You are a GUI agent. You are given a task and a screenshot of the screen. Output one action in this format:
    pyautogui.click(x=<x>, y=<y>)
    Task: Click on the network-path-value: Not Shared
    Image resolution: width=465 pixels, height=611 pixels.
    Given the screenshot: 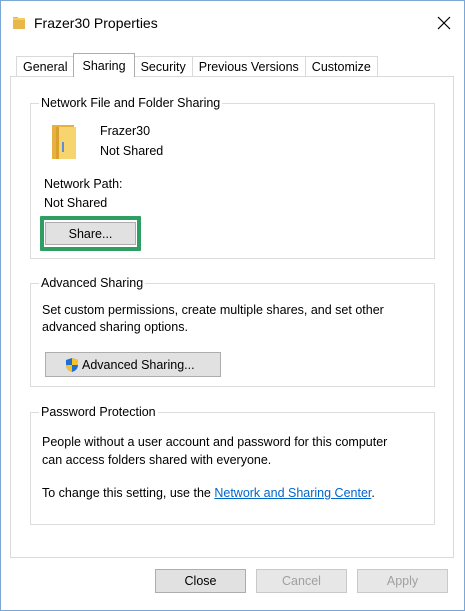 What is the action you would take?
    pyautogui.click(x=76, y=203)
    